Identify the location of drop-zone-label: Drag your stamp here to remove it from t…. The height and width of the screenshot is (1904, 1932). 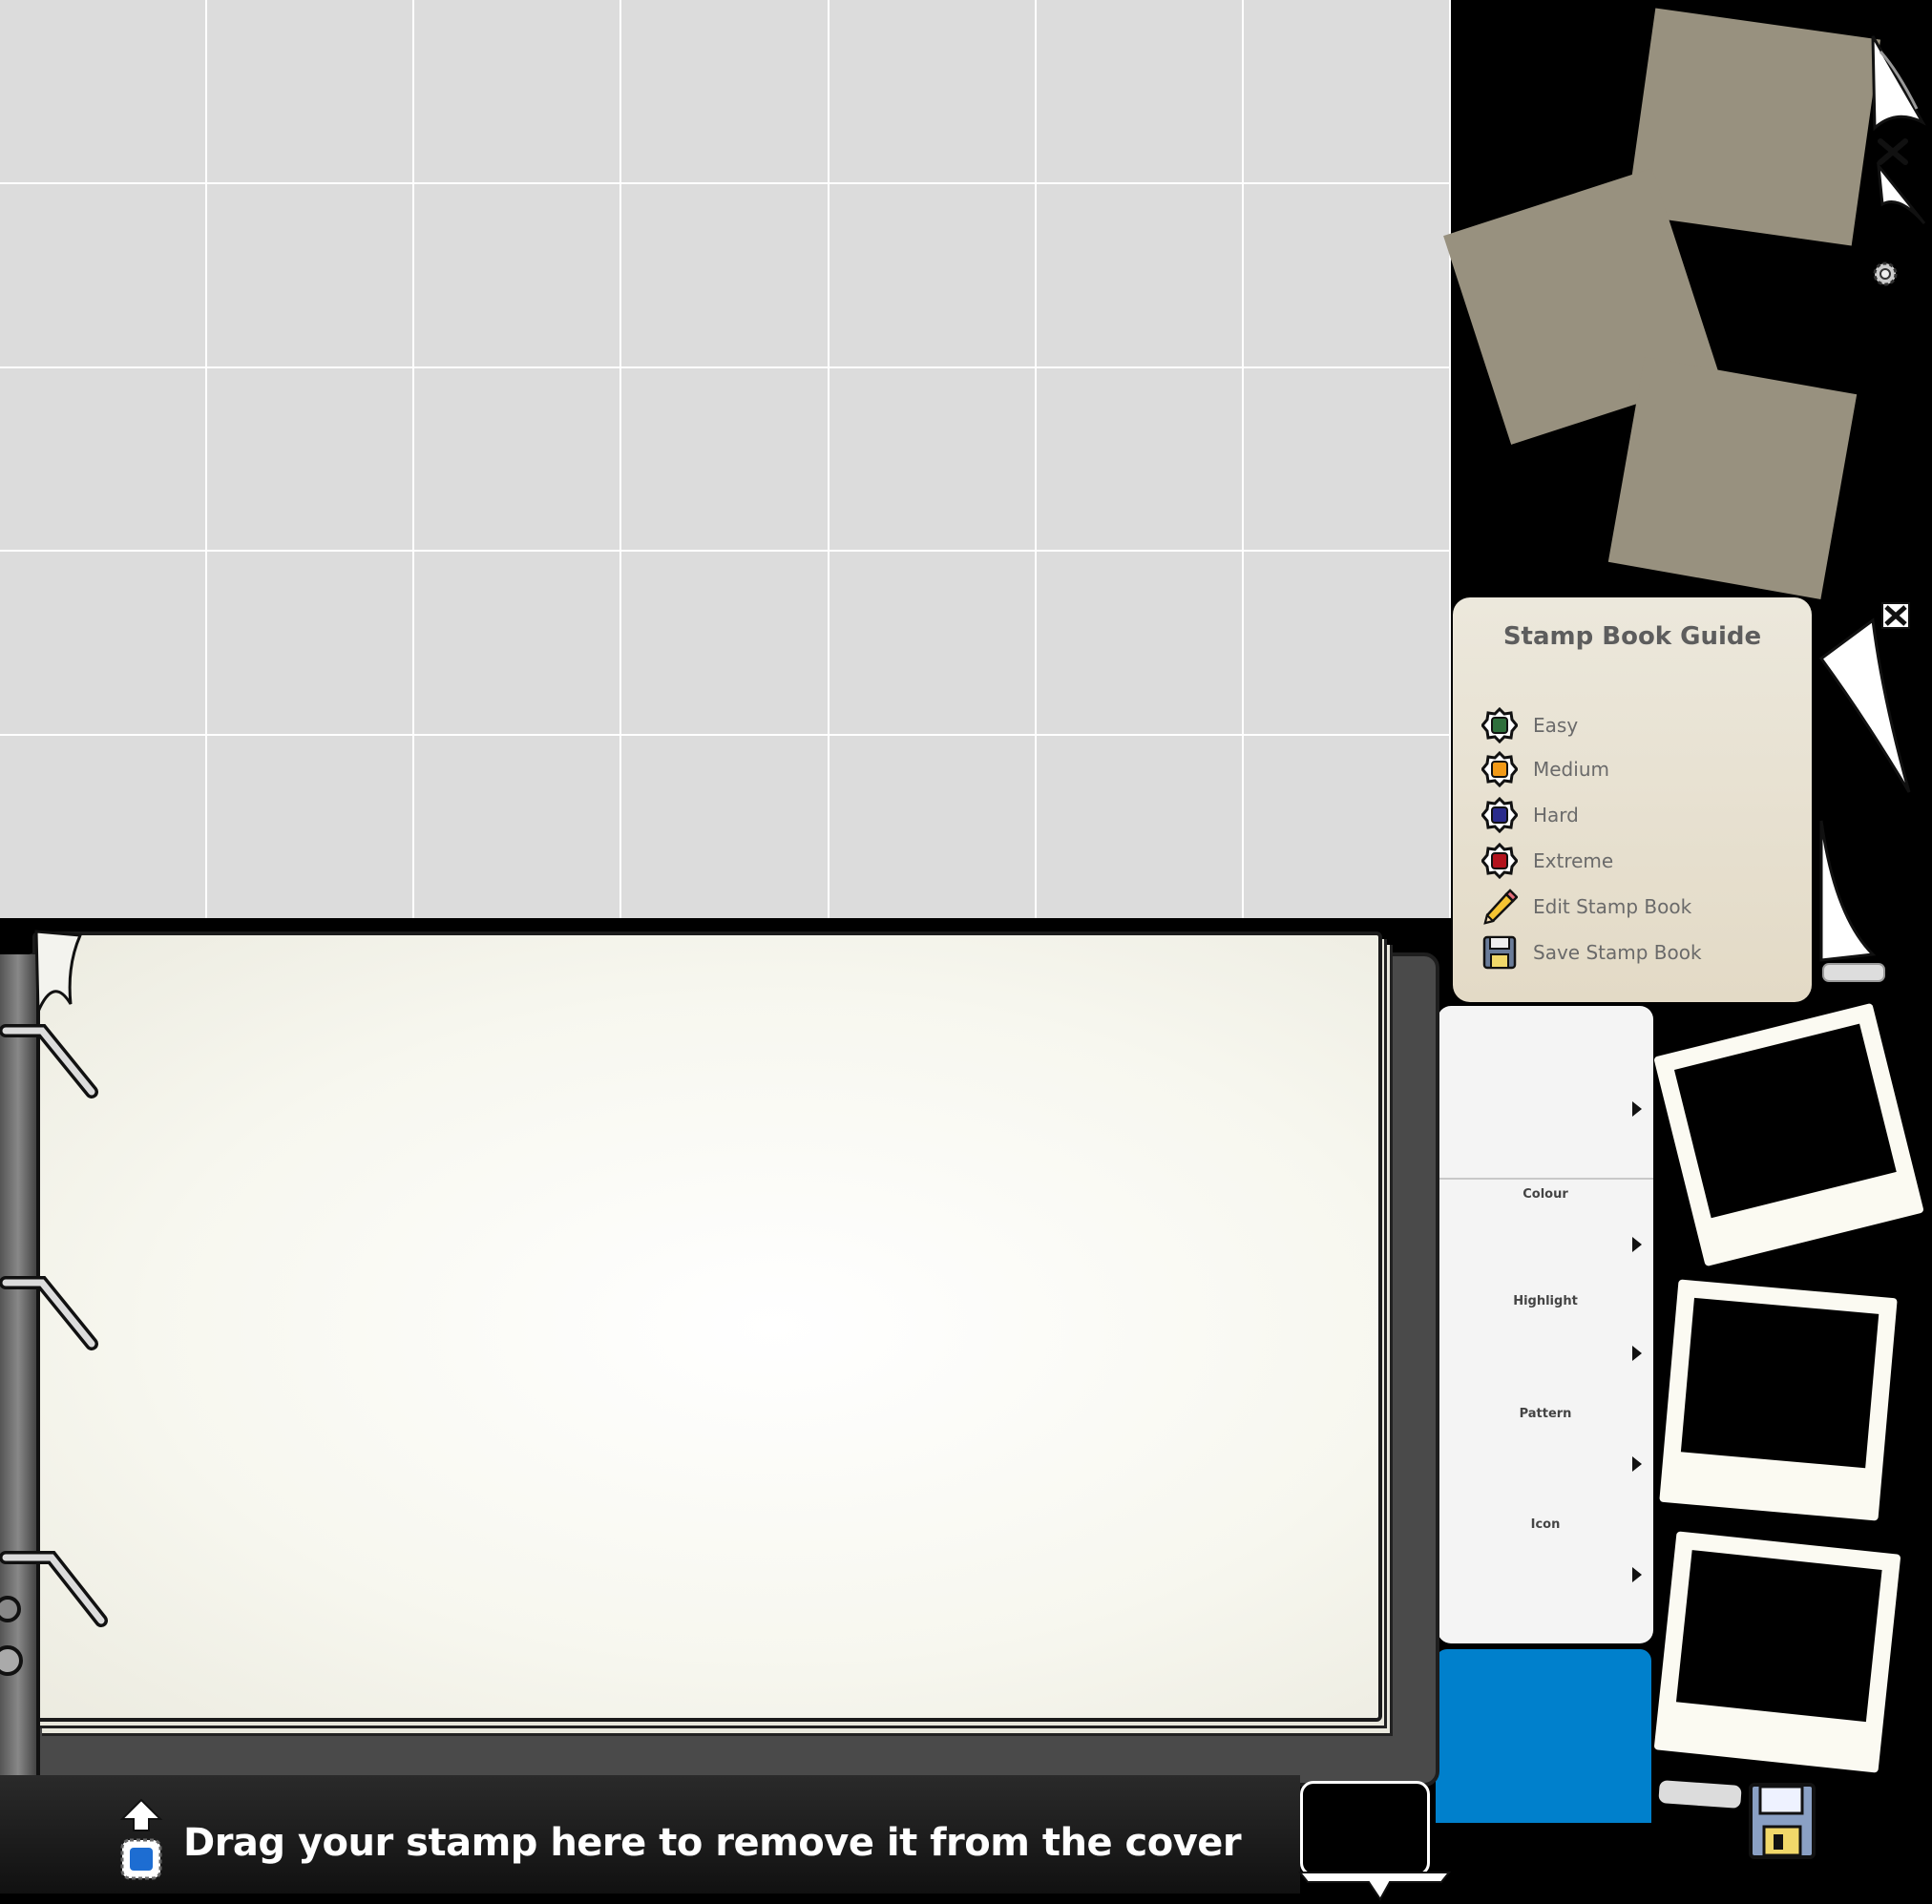
(712, 1843).